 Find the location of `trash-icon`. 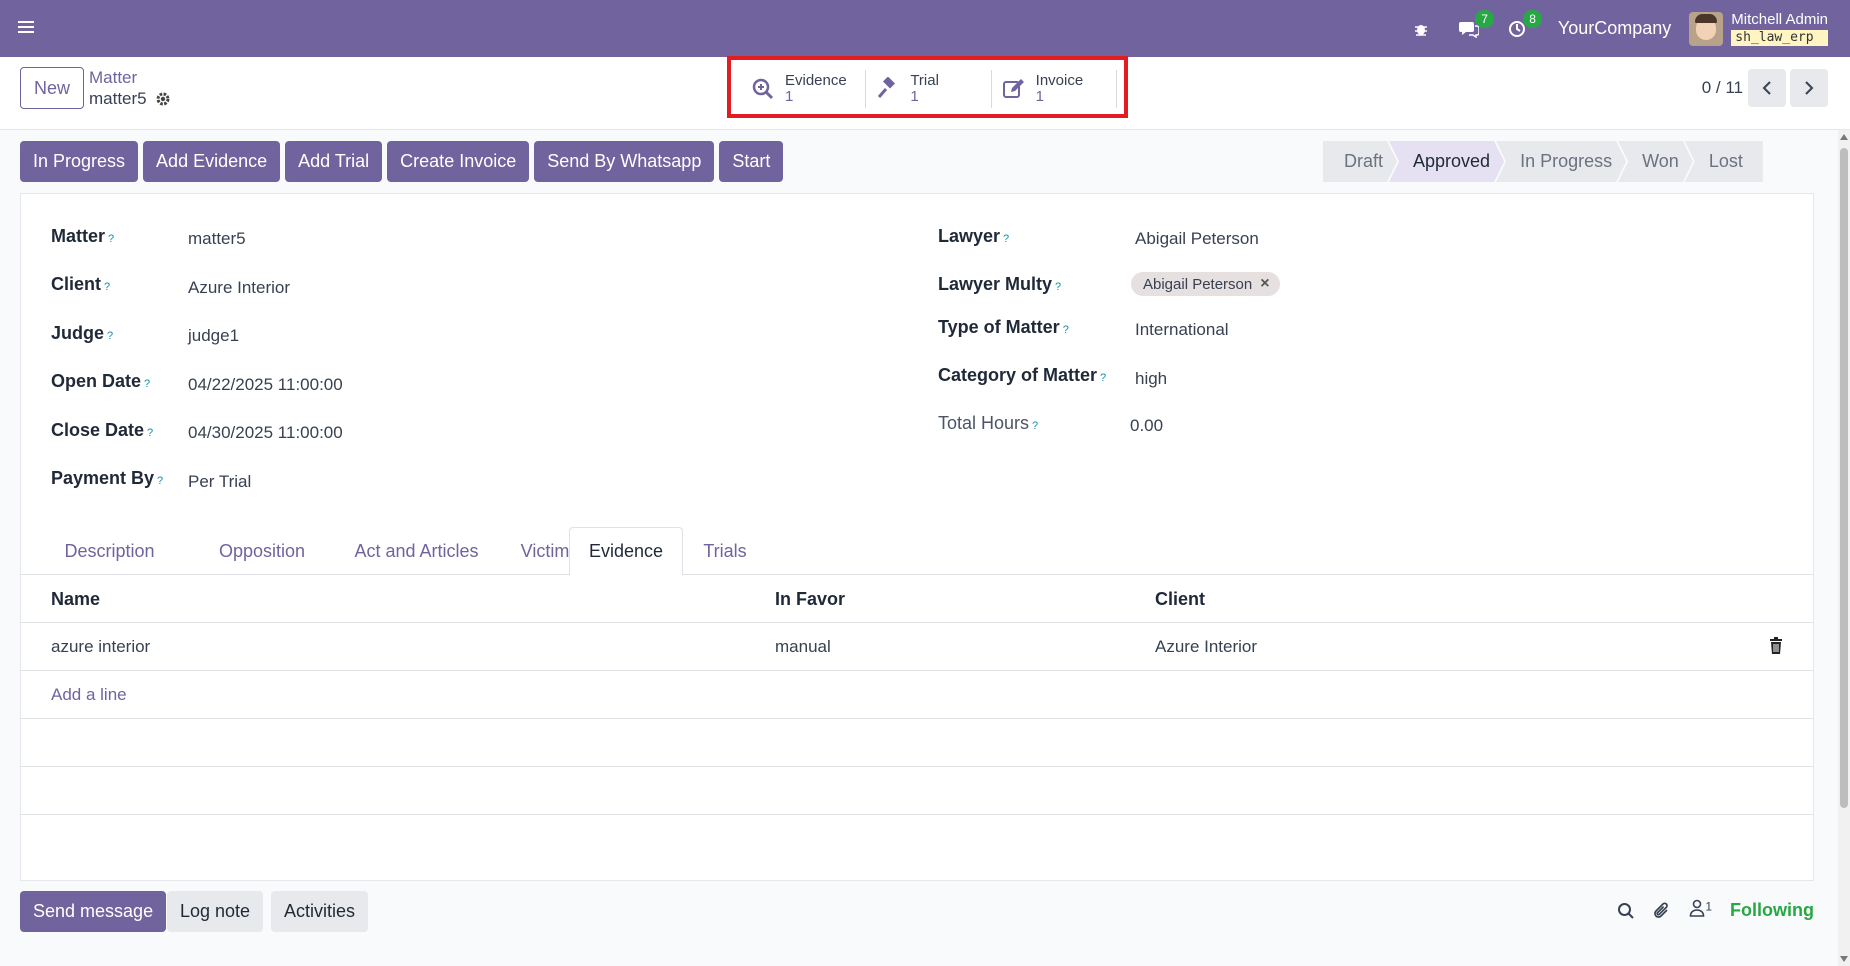

trash-icon is located at coordinates (1776, 646).